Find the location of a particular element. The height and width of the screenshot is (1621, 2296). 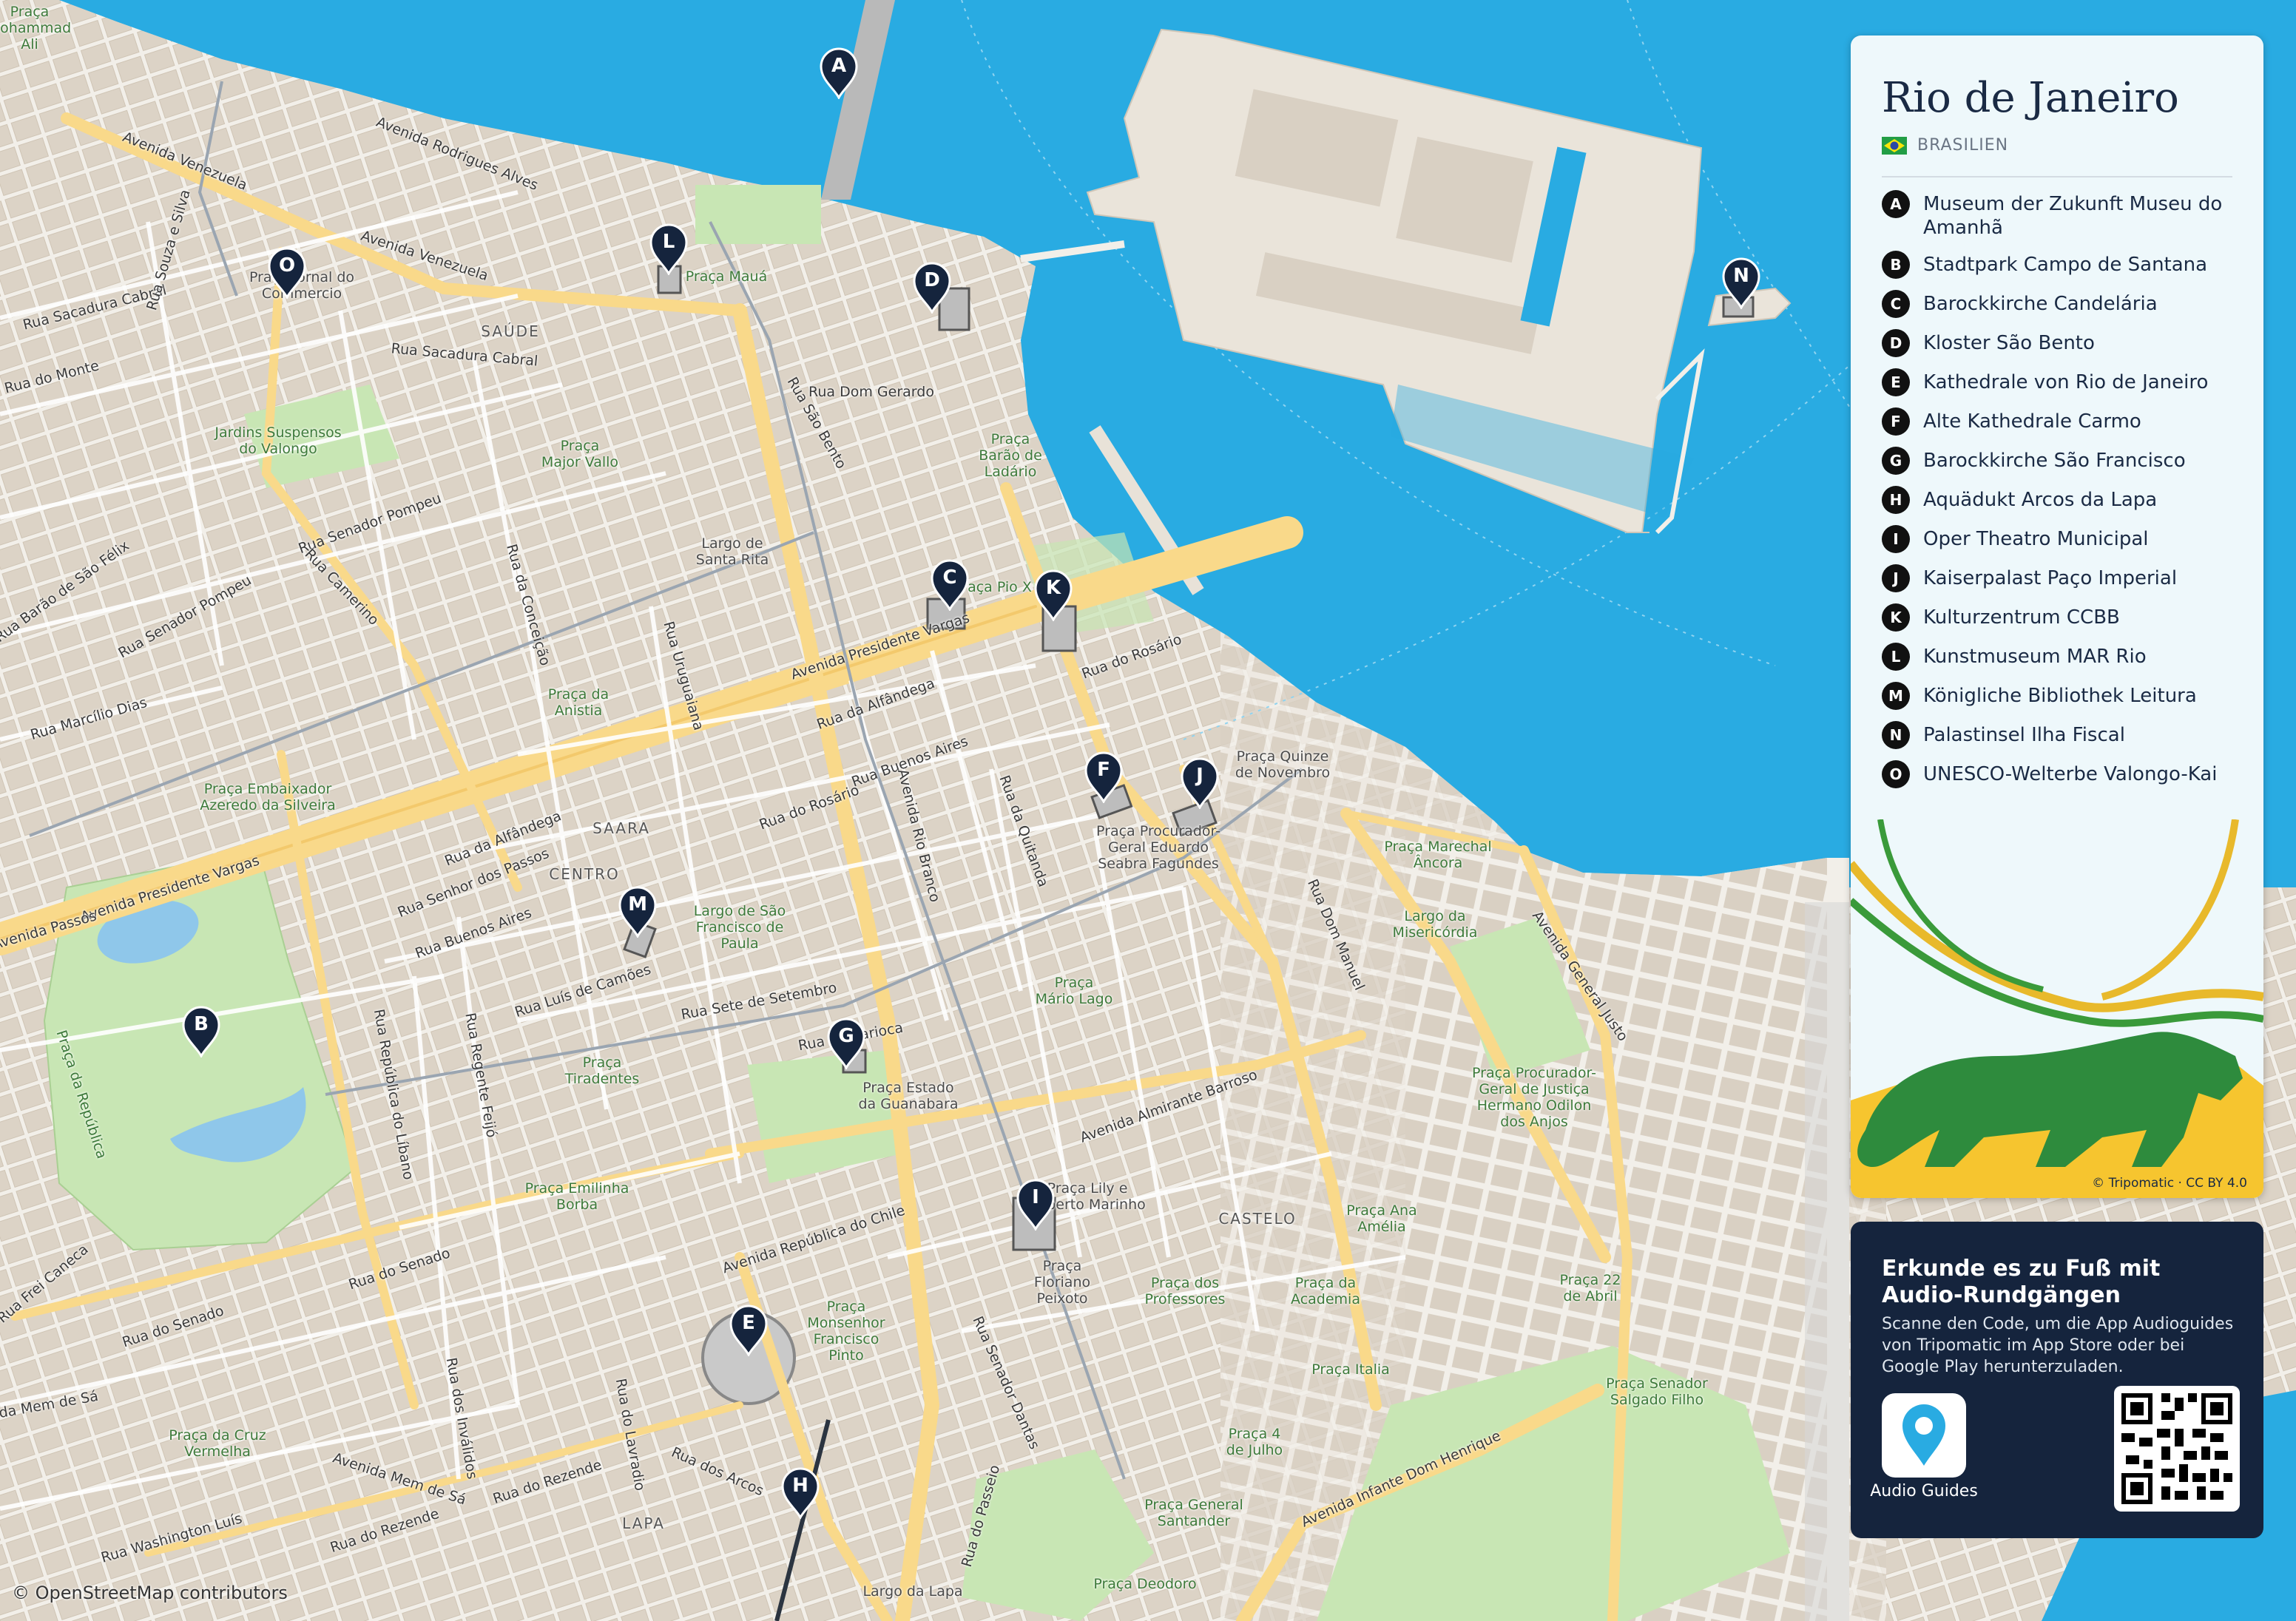

poi-marker-letter: E is located at coordinates (748, 1323).